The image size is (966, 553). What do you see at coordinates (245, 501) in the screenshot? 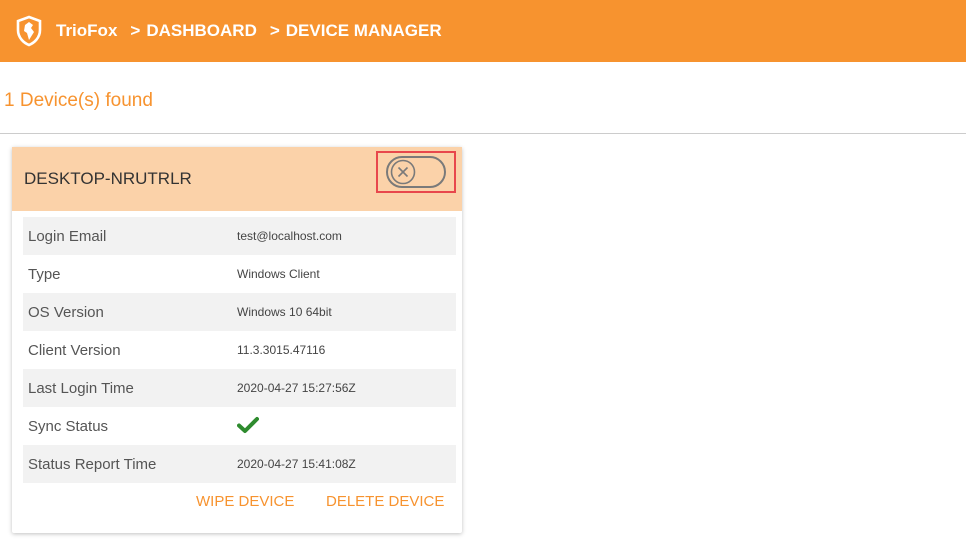
I see `wipe-device-button: WIPE DEVICE` at bounding box center [245, 501].